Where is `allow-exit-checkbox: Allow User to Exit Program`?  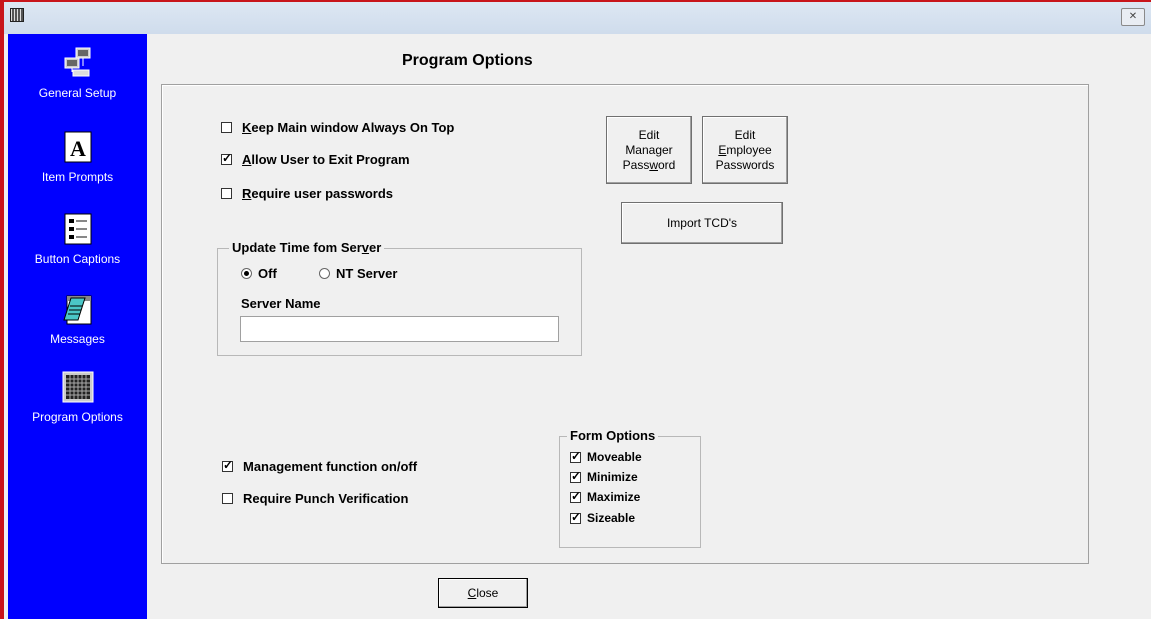
allow-exit-checkbox: Allow User to Exit Program is located at coordinates (315, 159).